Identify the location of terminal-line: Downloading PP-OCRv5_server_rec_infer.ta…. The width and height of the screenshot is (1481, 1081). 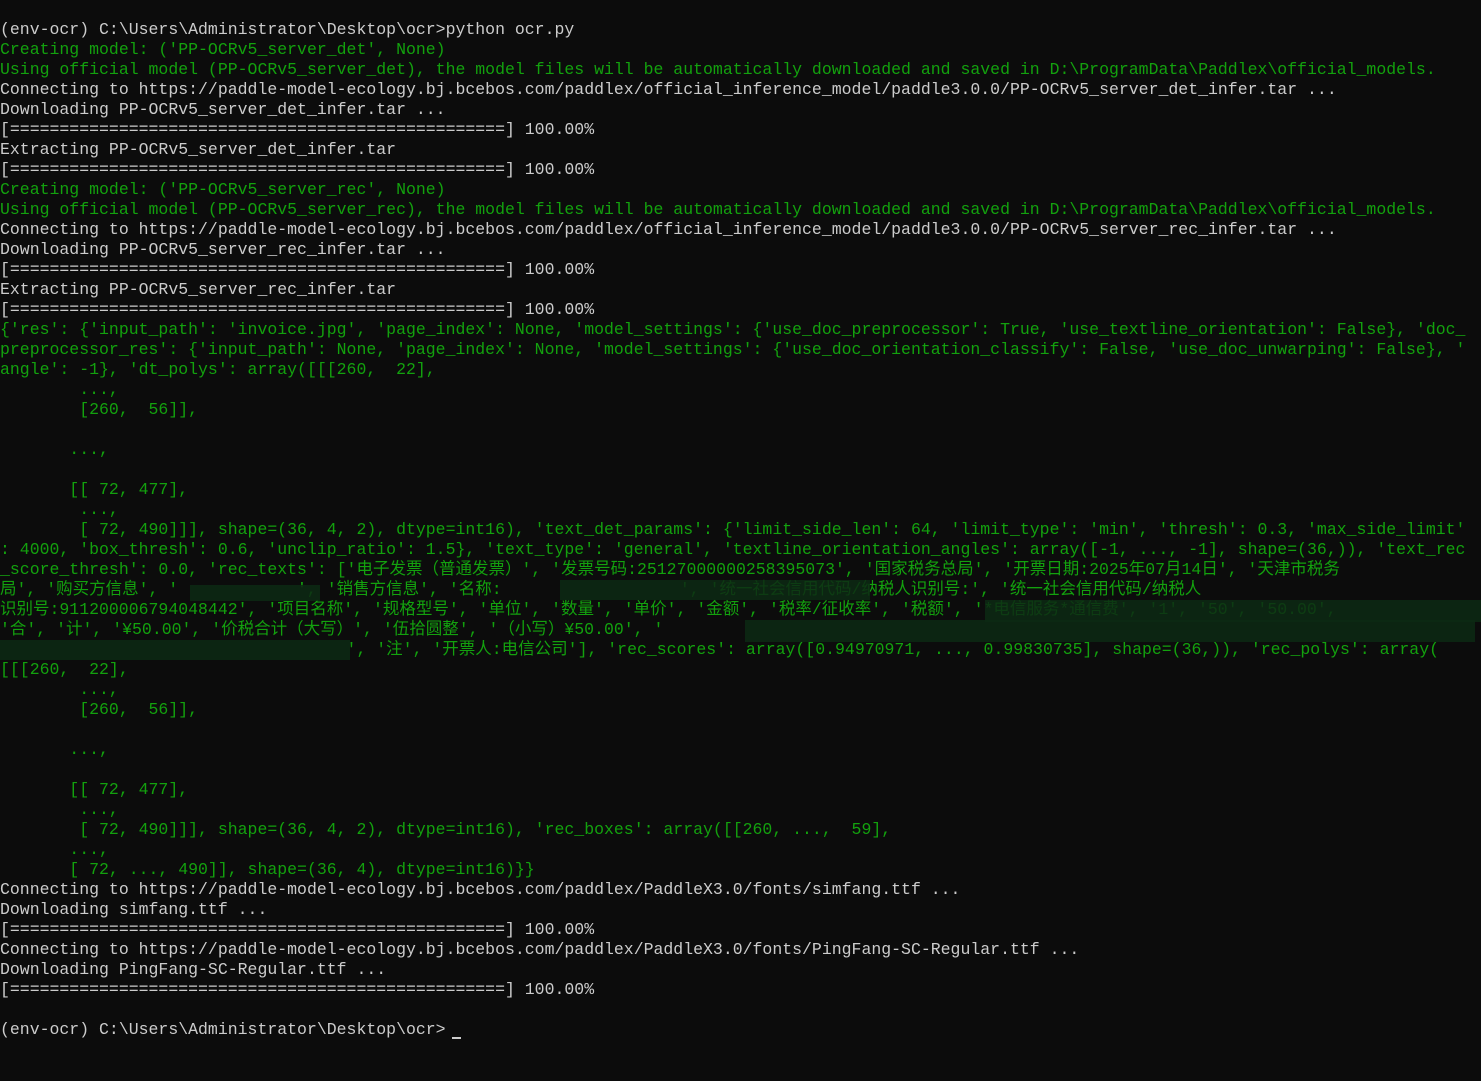
(223, 249).